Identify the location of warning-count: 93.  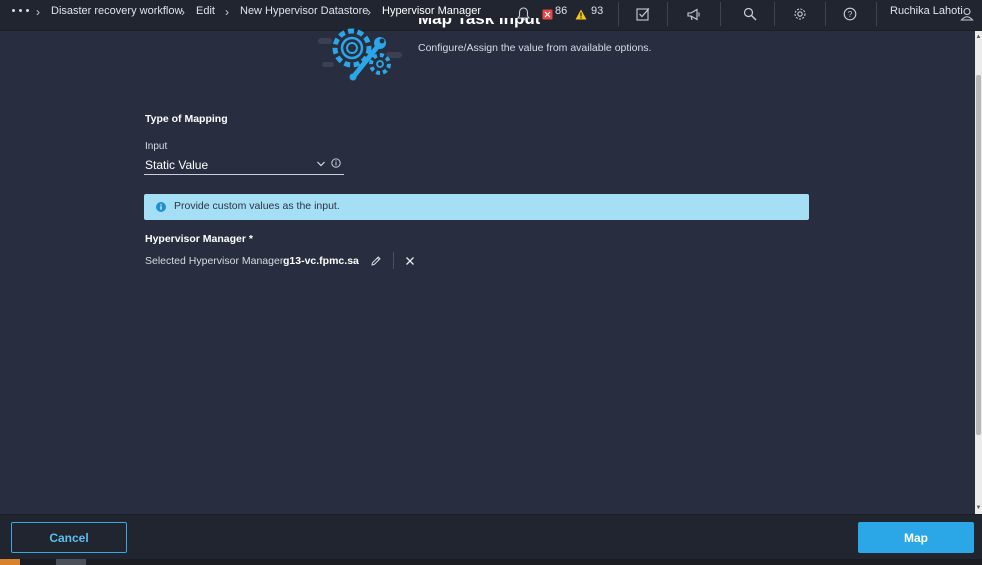
(597, 11).